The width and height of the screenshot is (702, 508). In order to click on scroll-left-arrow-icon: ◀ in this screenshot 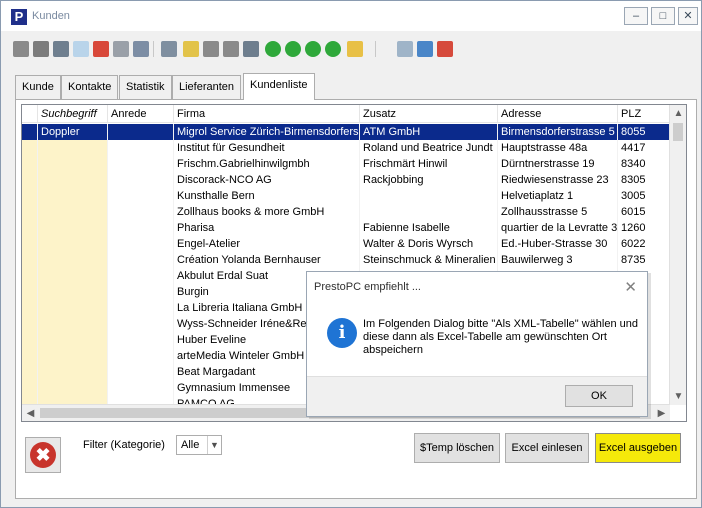, I will do `click(30, 413)`.